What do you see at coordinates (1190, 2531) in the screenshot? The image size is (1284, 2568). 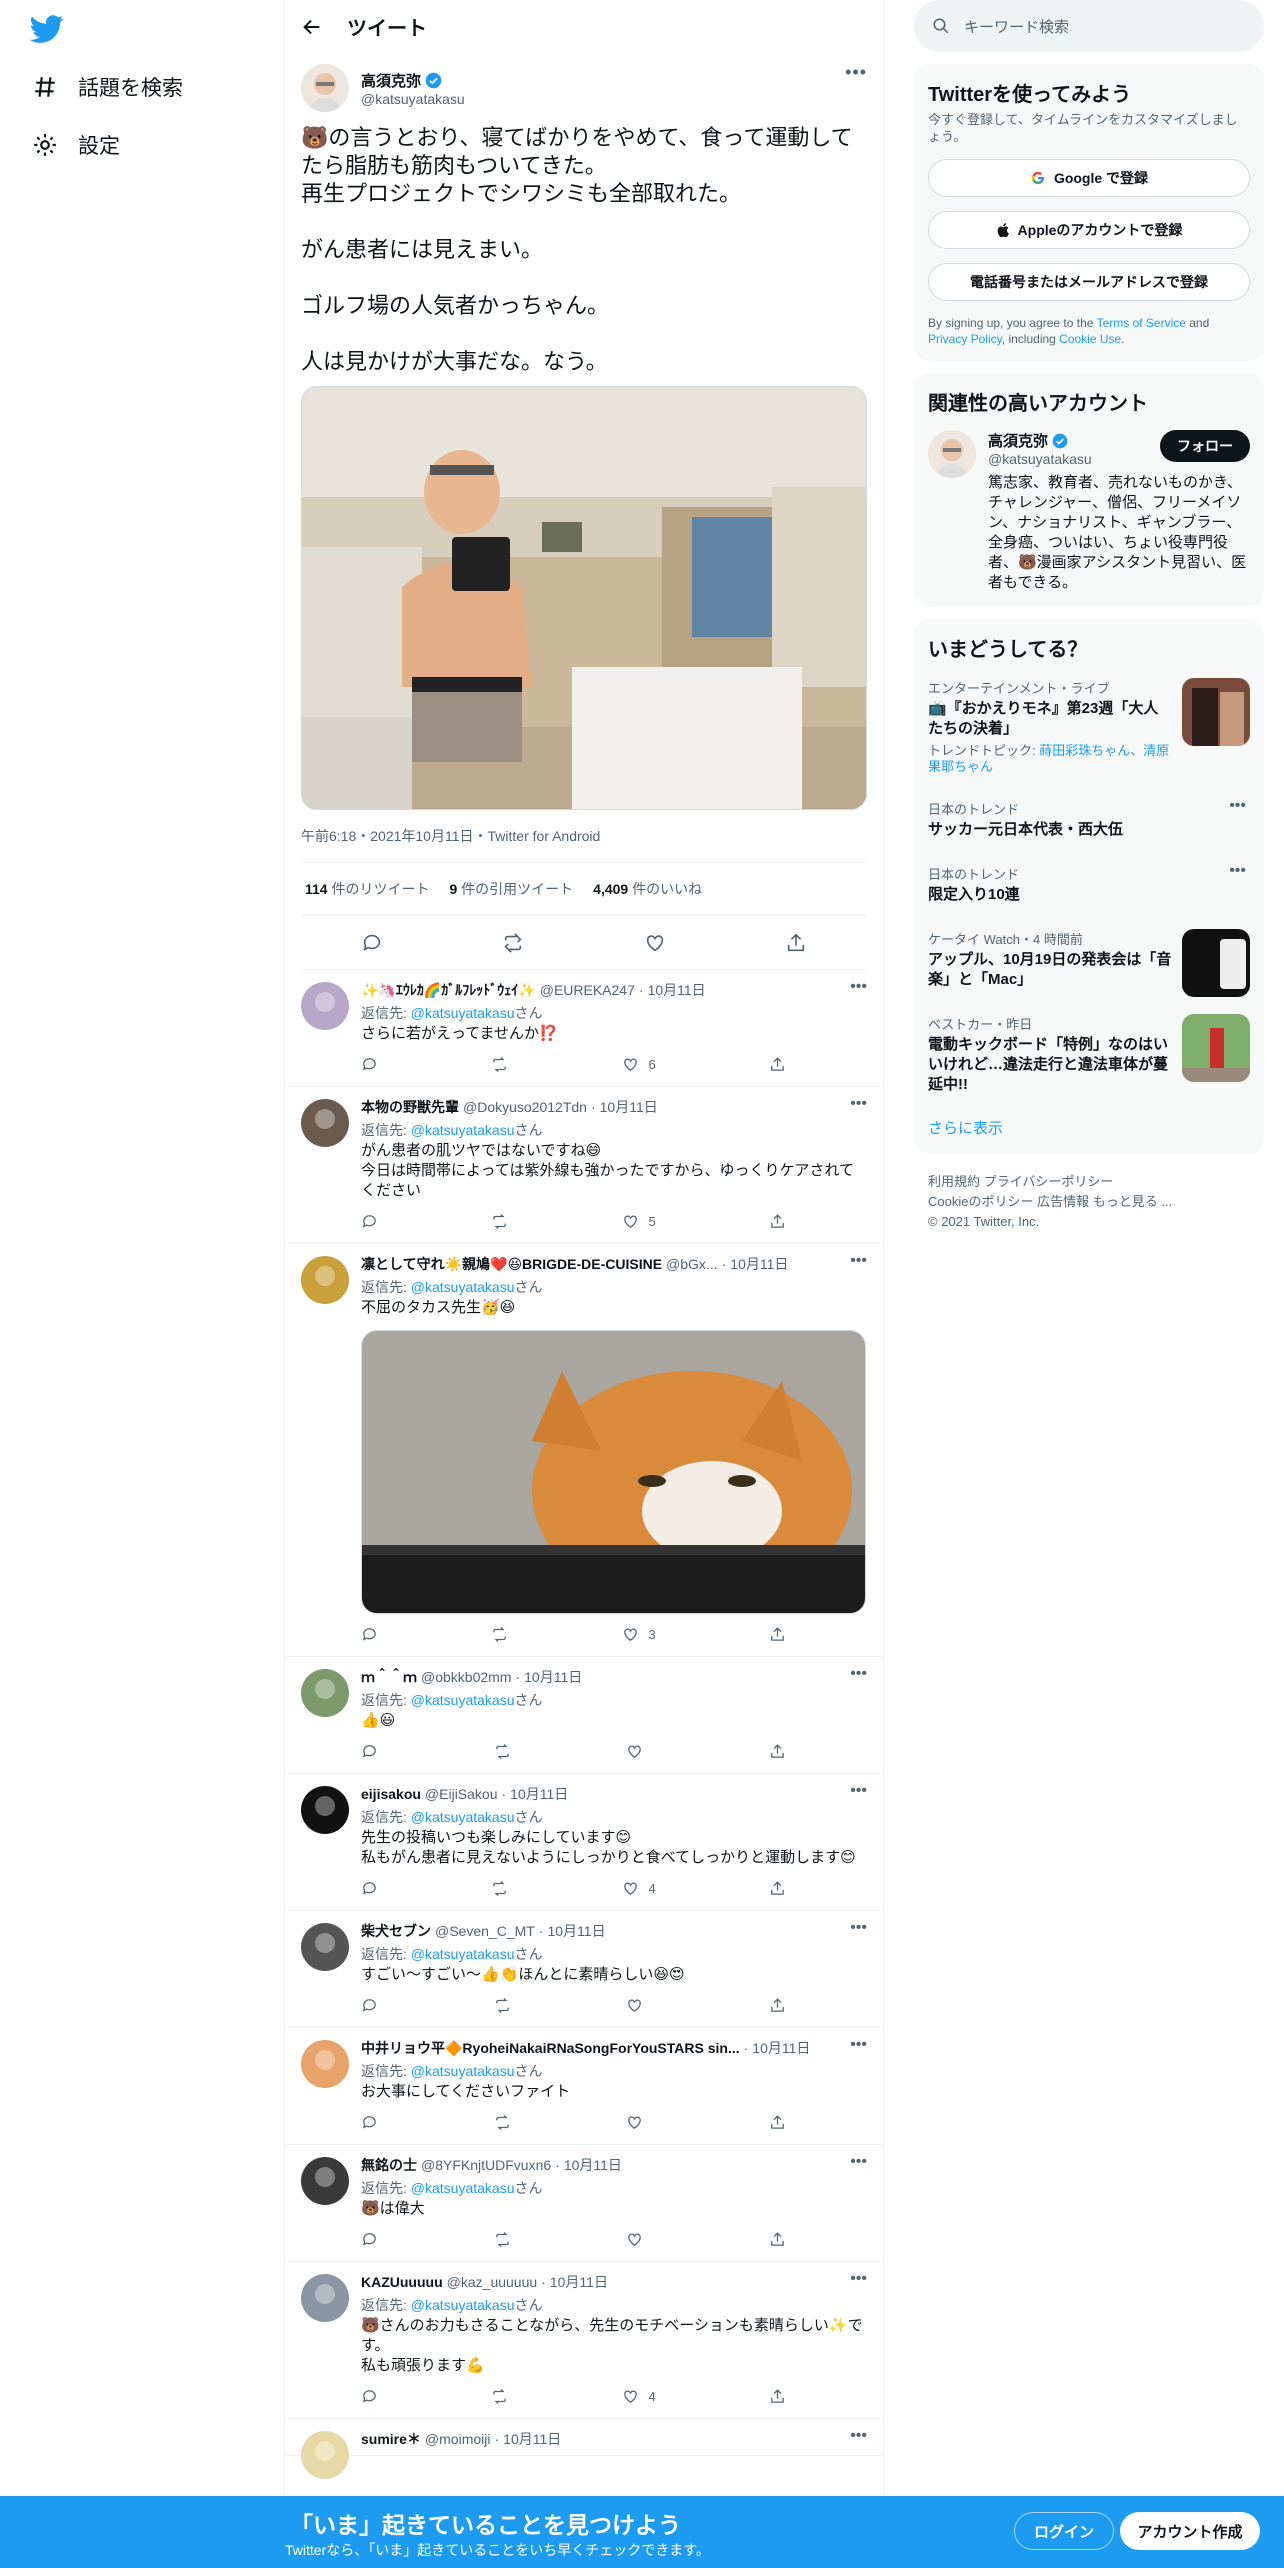 I see `signup-button: アカウント作成` at bounding box center [1190, 2531].